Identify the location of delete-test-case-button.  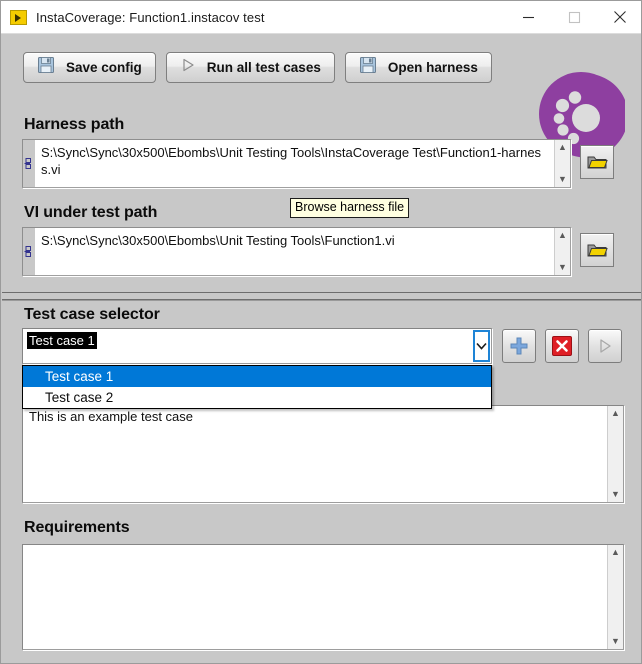
(562, 346).